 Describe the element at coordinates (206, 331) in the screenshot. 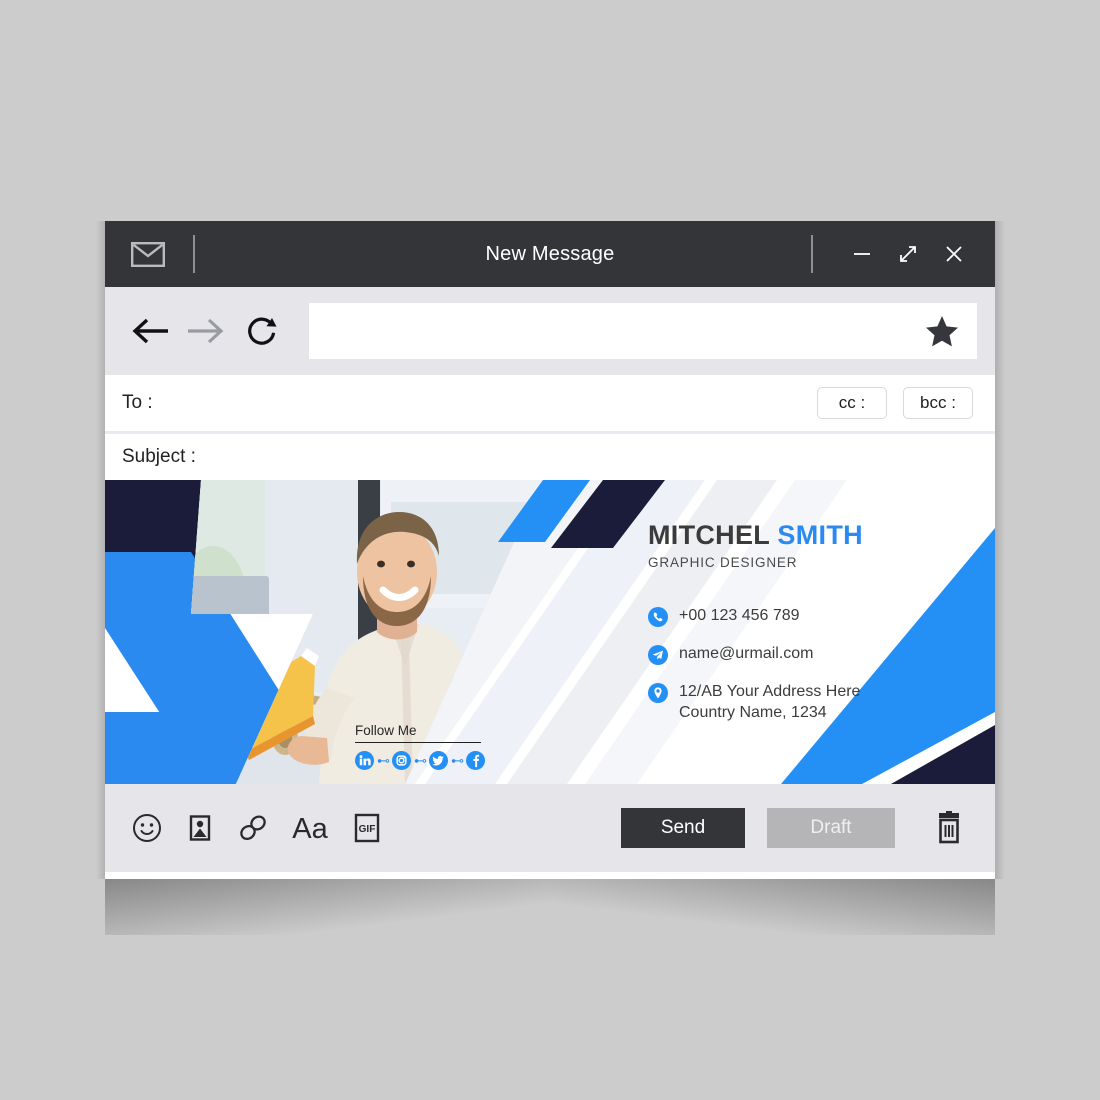

I see `forward-arrow-icon` at that location.